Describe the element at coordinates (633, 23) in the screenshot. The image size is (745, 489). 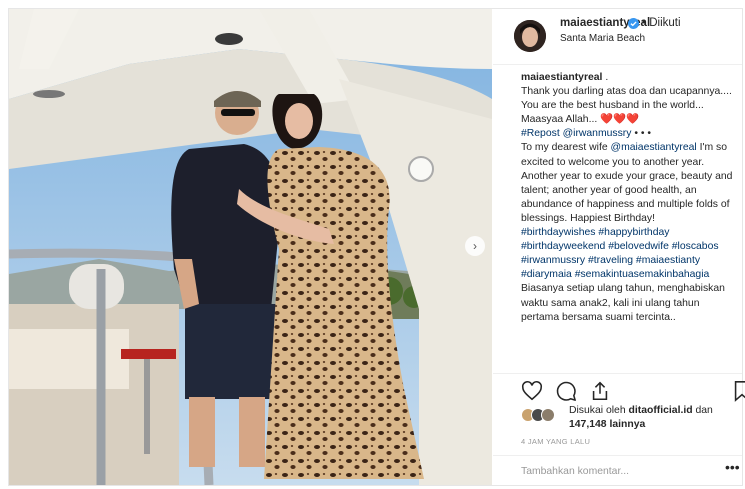
I see `verified-badge-icon` at that location.